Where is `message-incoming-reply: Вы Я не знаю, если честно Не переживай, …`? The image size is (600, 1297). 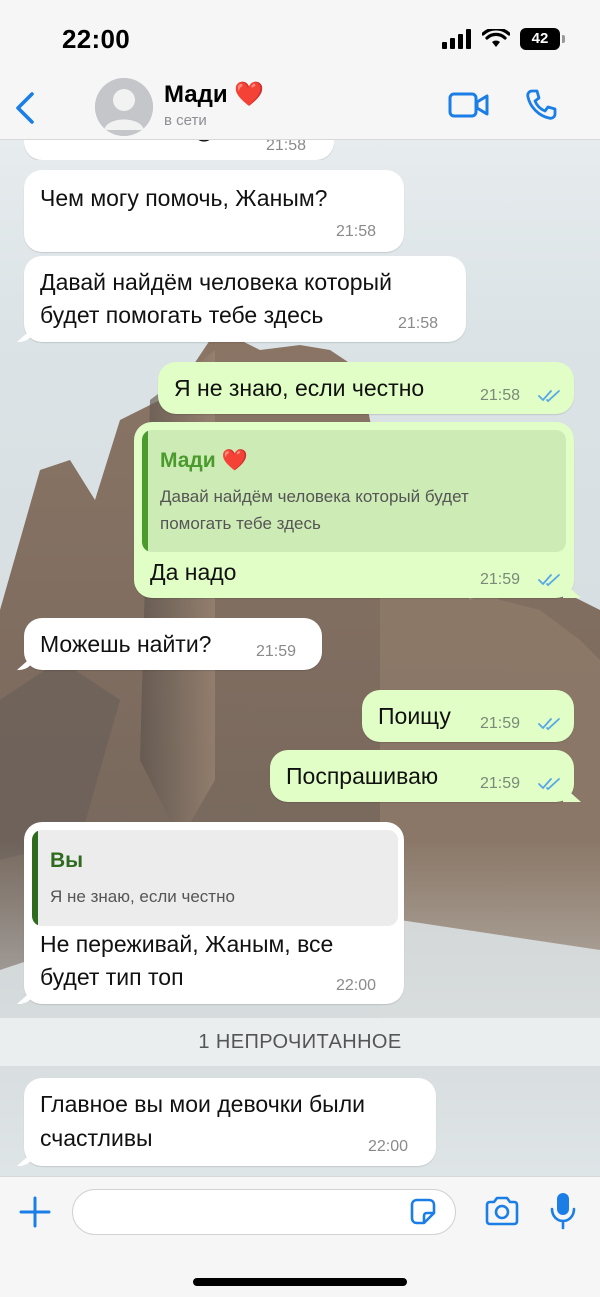 message-incoming-reply: Вы Я не знаю, если честно Не переживай, … is located at coordinates (214, 913).